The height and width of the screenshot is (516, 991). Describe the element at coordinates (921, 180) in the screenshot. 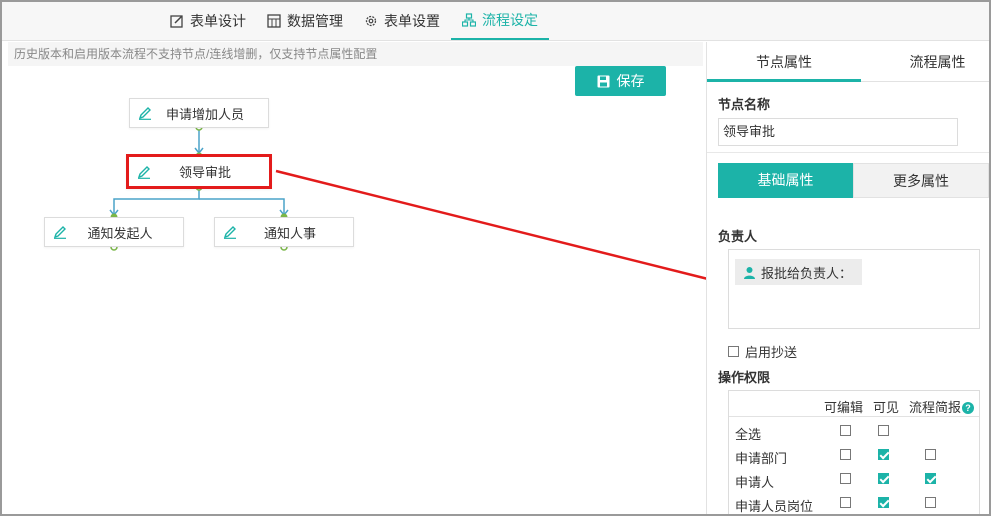

I see `segment-more-properties: 更多属性` at that location.